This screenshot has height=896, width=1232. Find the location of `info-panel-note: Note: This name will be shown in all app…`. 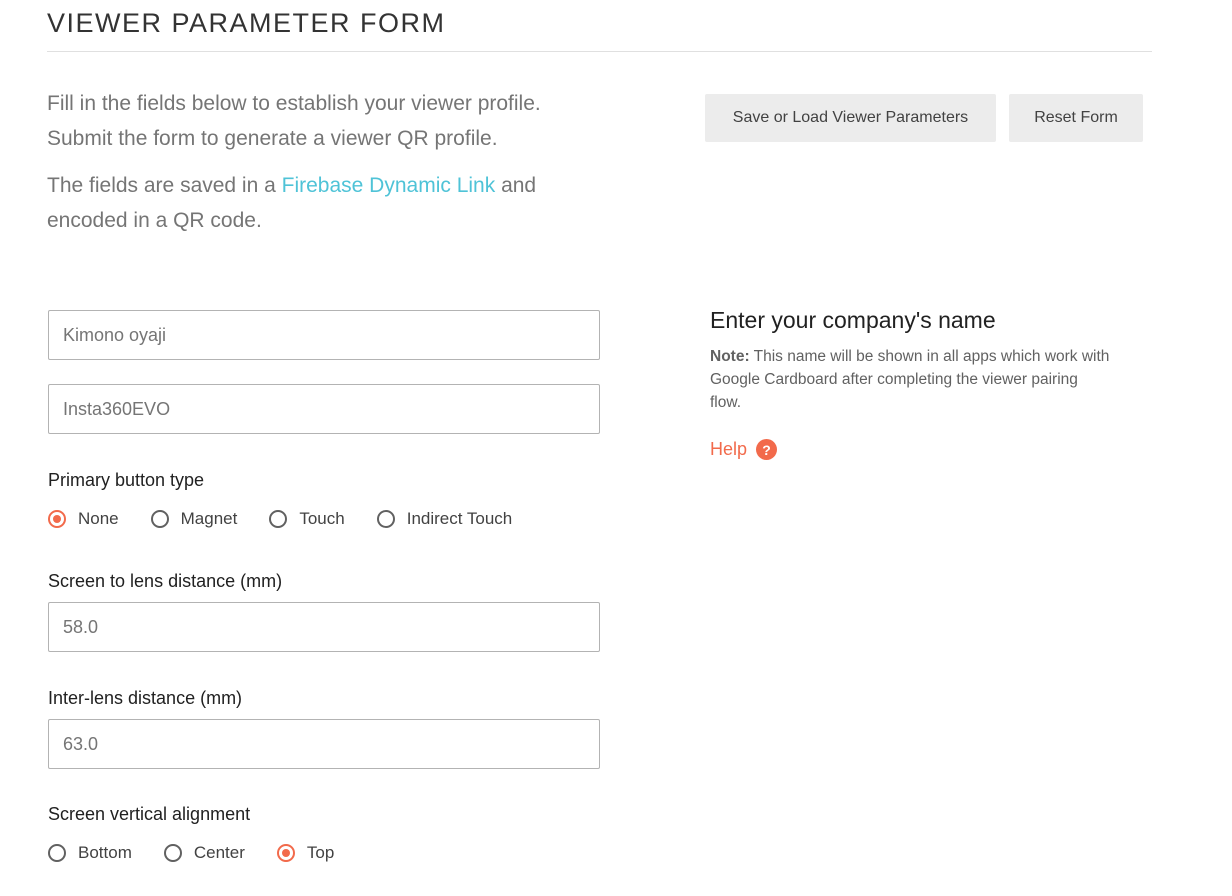

info-panel-note: Note: This name will be shown in all app… is located at coordinates (910, 379).